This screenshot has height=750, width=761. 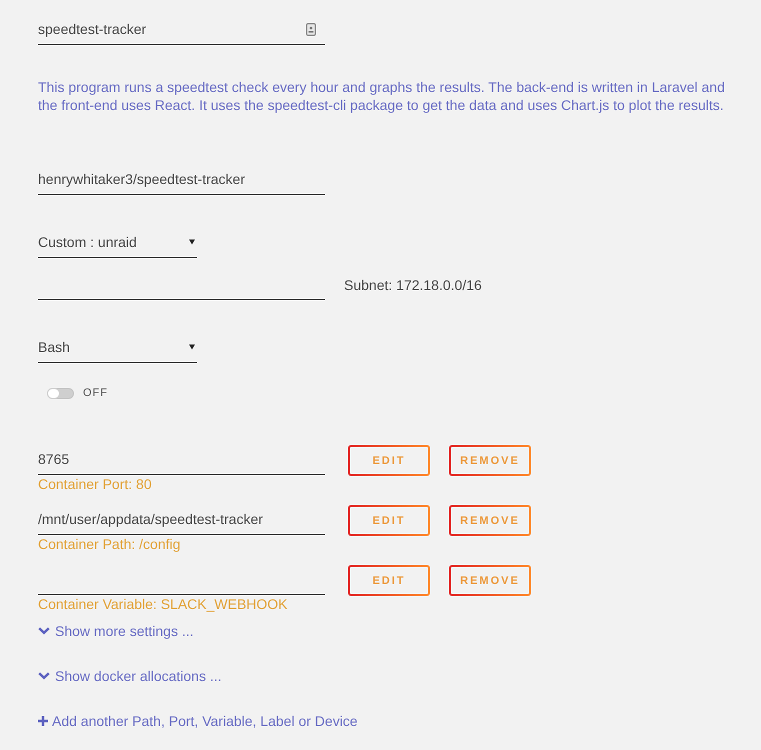 What do you see at coordinates (117, 347) in the screenshot?
I see `console-select: Bash` at bounding box center [117, 347].